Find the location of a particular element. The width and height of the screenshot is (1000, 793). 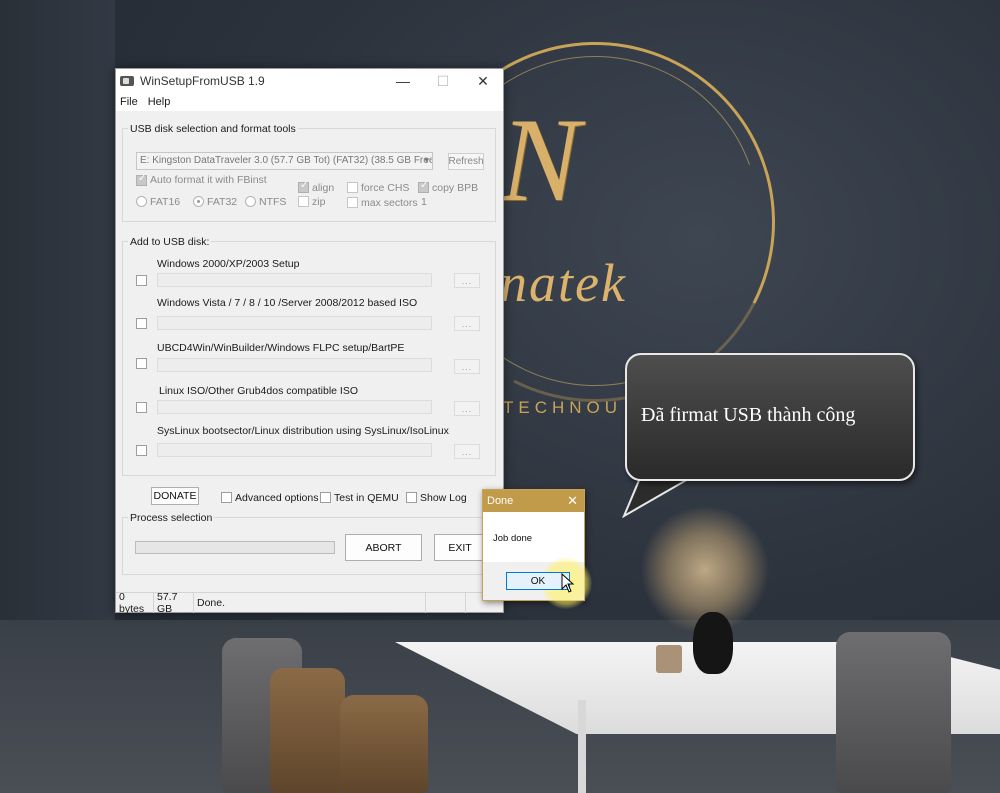

force-chs-label: force CHS is located at coordinates (385, 188).